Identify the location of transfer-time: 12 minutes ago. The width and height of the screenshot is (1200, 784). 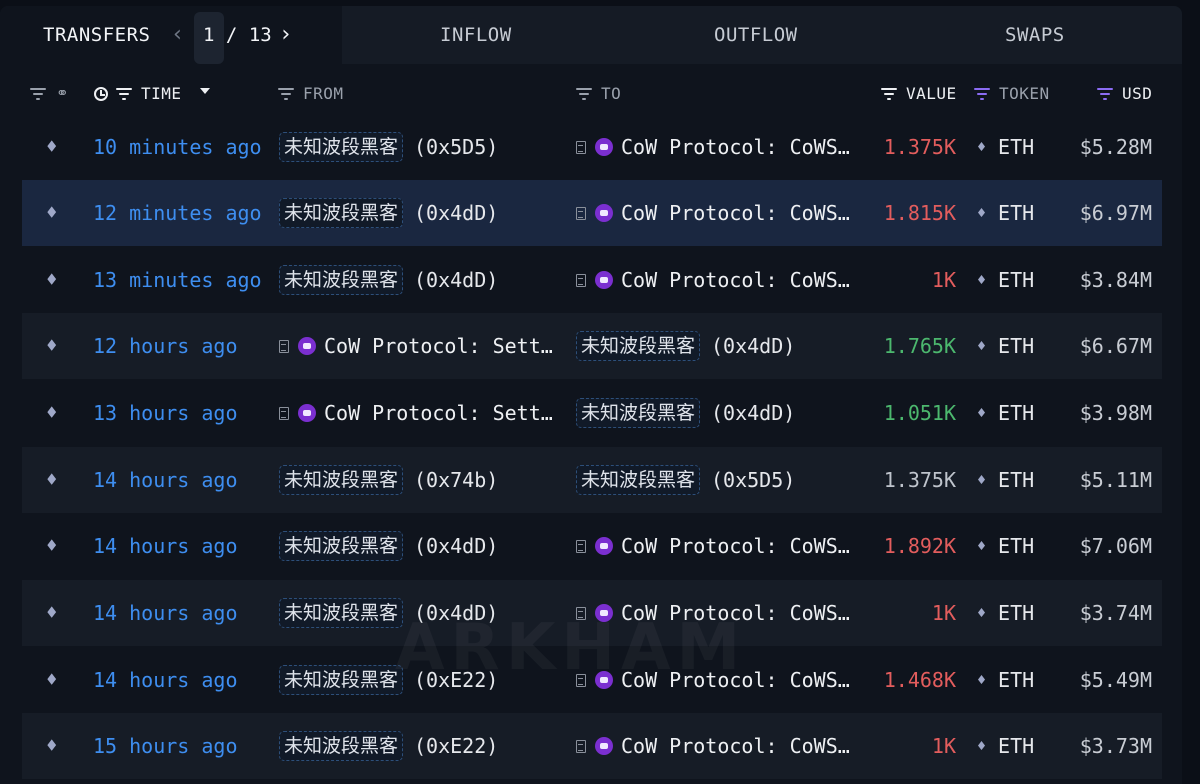
(177, 213).